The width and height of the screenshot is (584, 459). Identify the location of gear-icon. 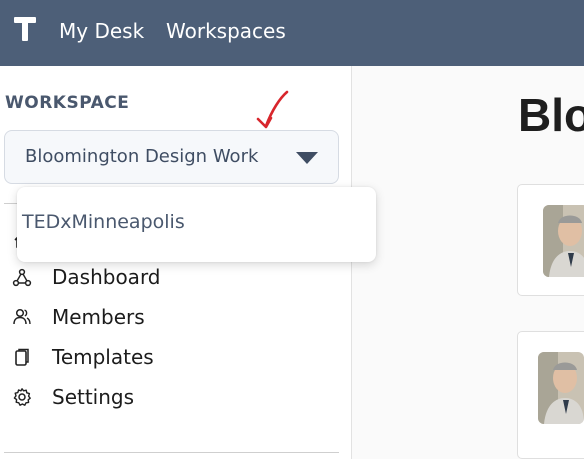
(22, 397).